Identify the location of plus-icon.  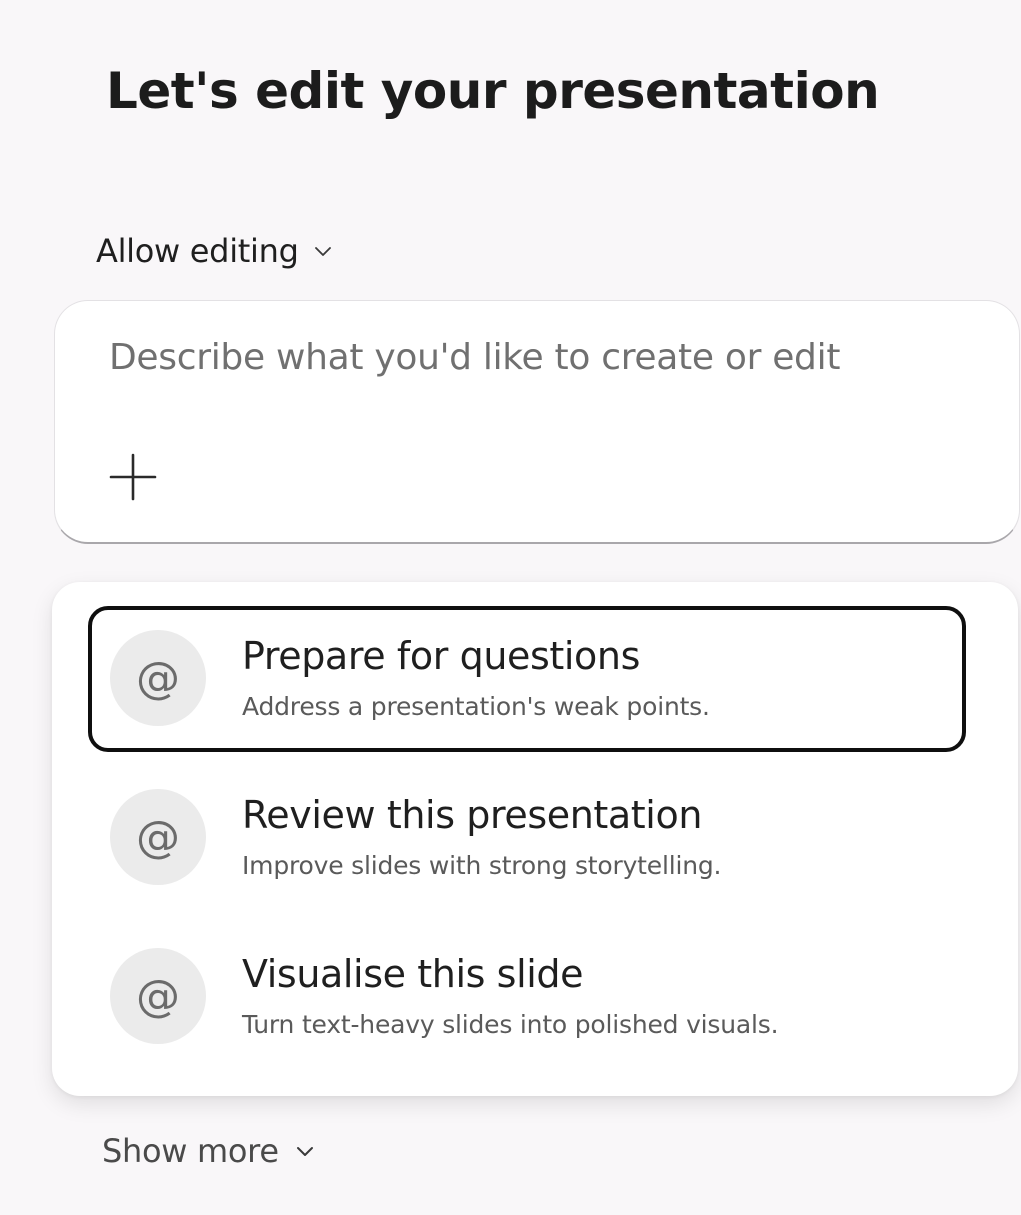
(133, 477).